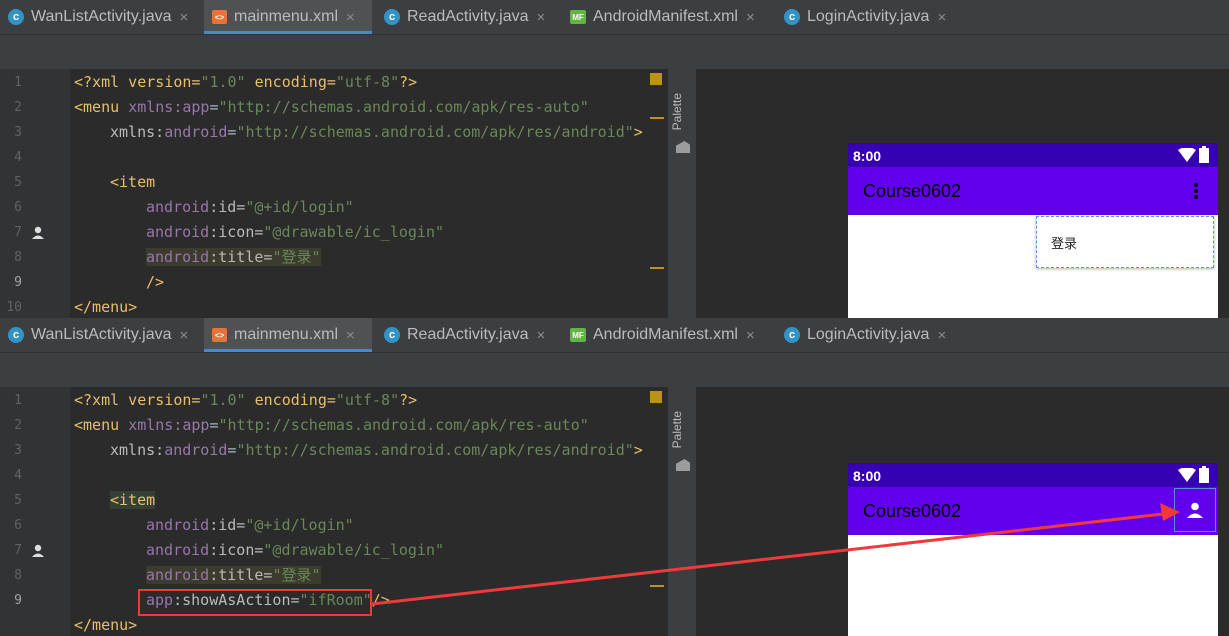 Image resolution: width=1229 pixels, height=636 pixels. I want to click on line-gutter: 1 2 3 4 5 6 7 8 9 10, so click(48, 193).